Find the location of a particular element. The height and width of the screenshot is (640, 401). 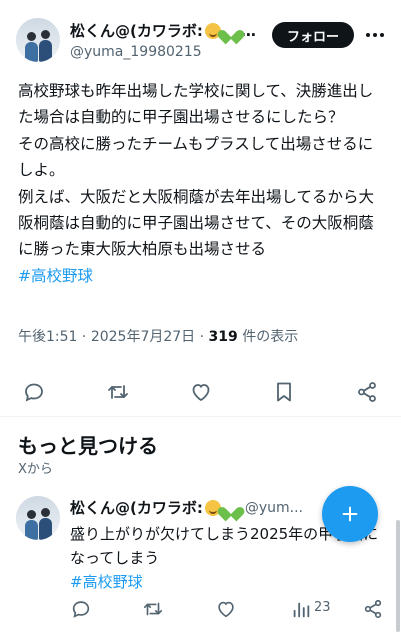

author-display-name: 松くん@(カワラボ: is located at coordinates (136, 30).